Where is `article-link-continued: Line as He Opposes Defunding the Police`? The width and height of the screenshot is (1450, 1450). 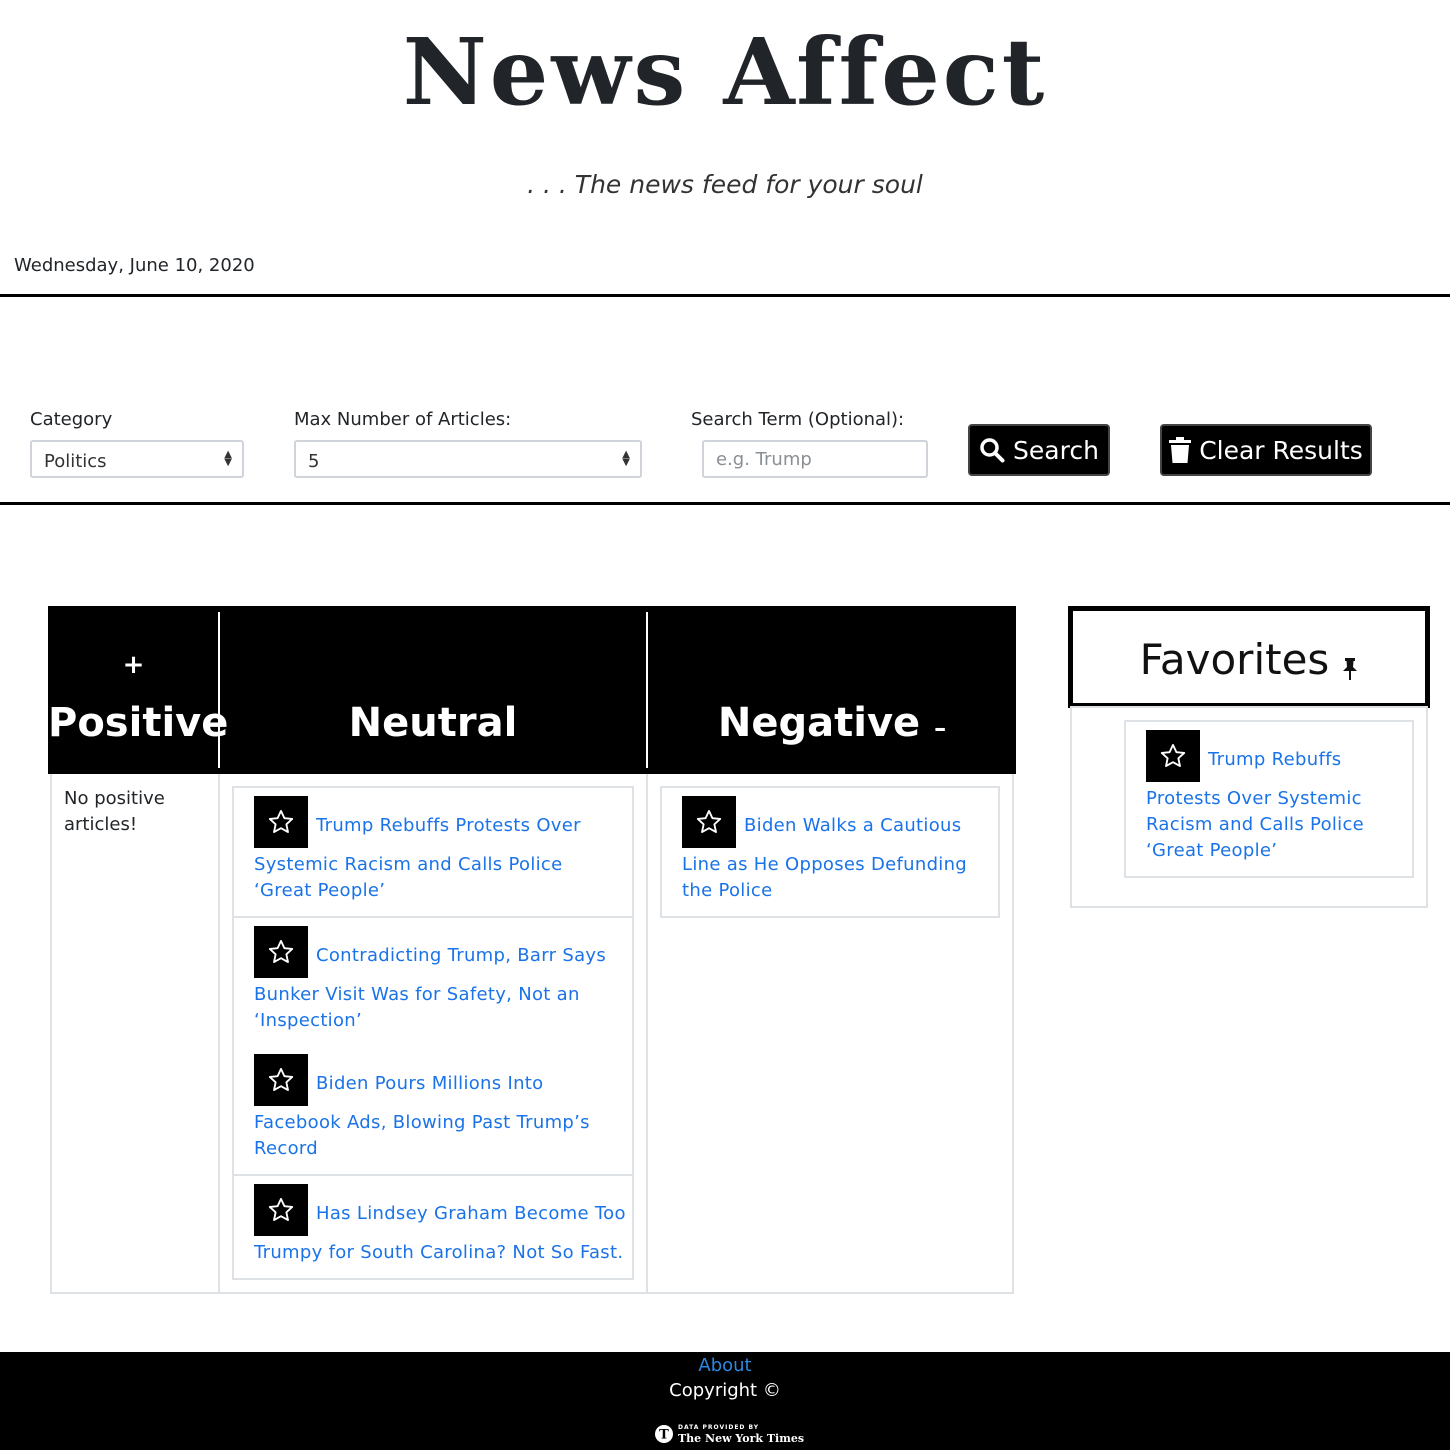 article-link-continued: Line as He Opposes Defunding the Police is located at coordinates (835, 878).